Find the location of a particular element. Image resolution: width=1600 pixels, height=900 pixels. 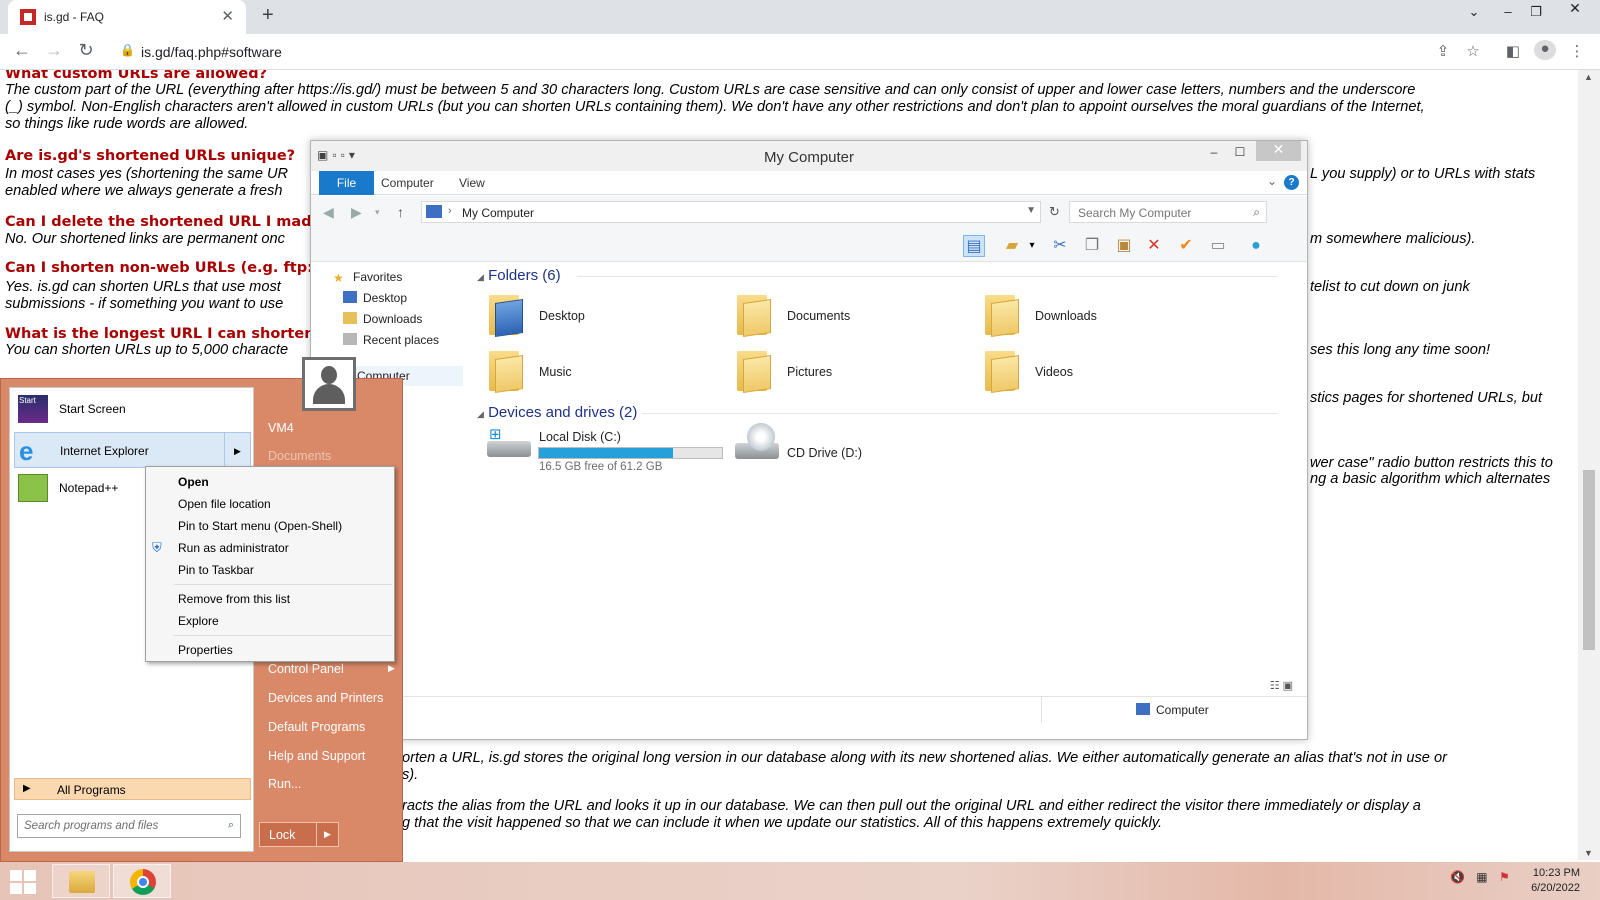

folder-videos: Videos is located at coordinates (1054, 372).